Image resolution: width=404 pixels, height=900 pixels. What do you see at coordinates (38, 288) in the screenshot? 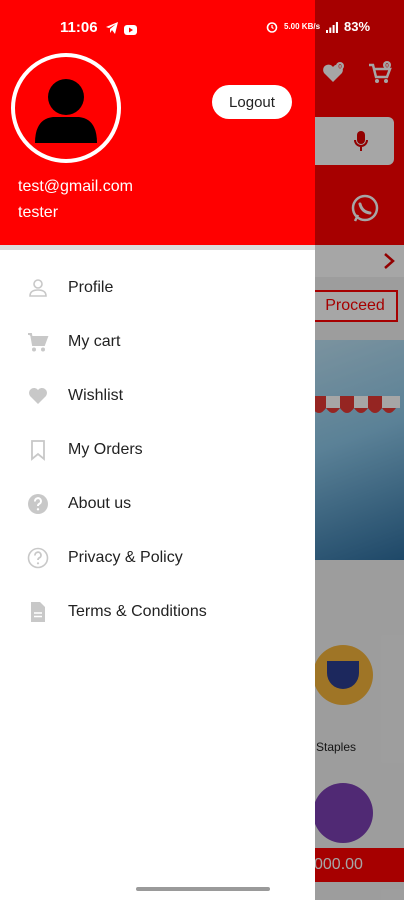
I see `person-icon` at bounding box center [38, 288].